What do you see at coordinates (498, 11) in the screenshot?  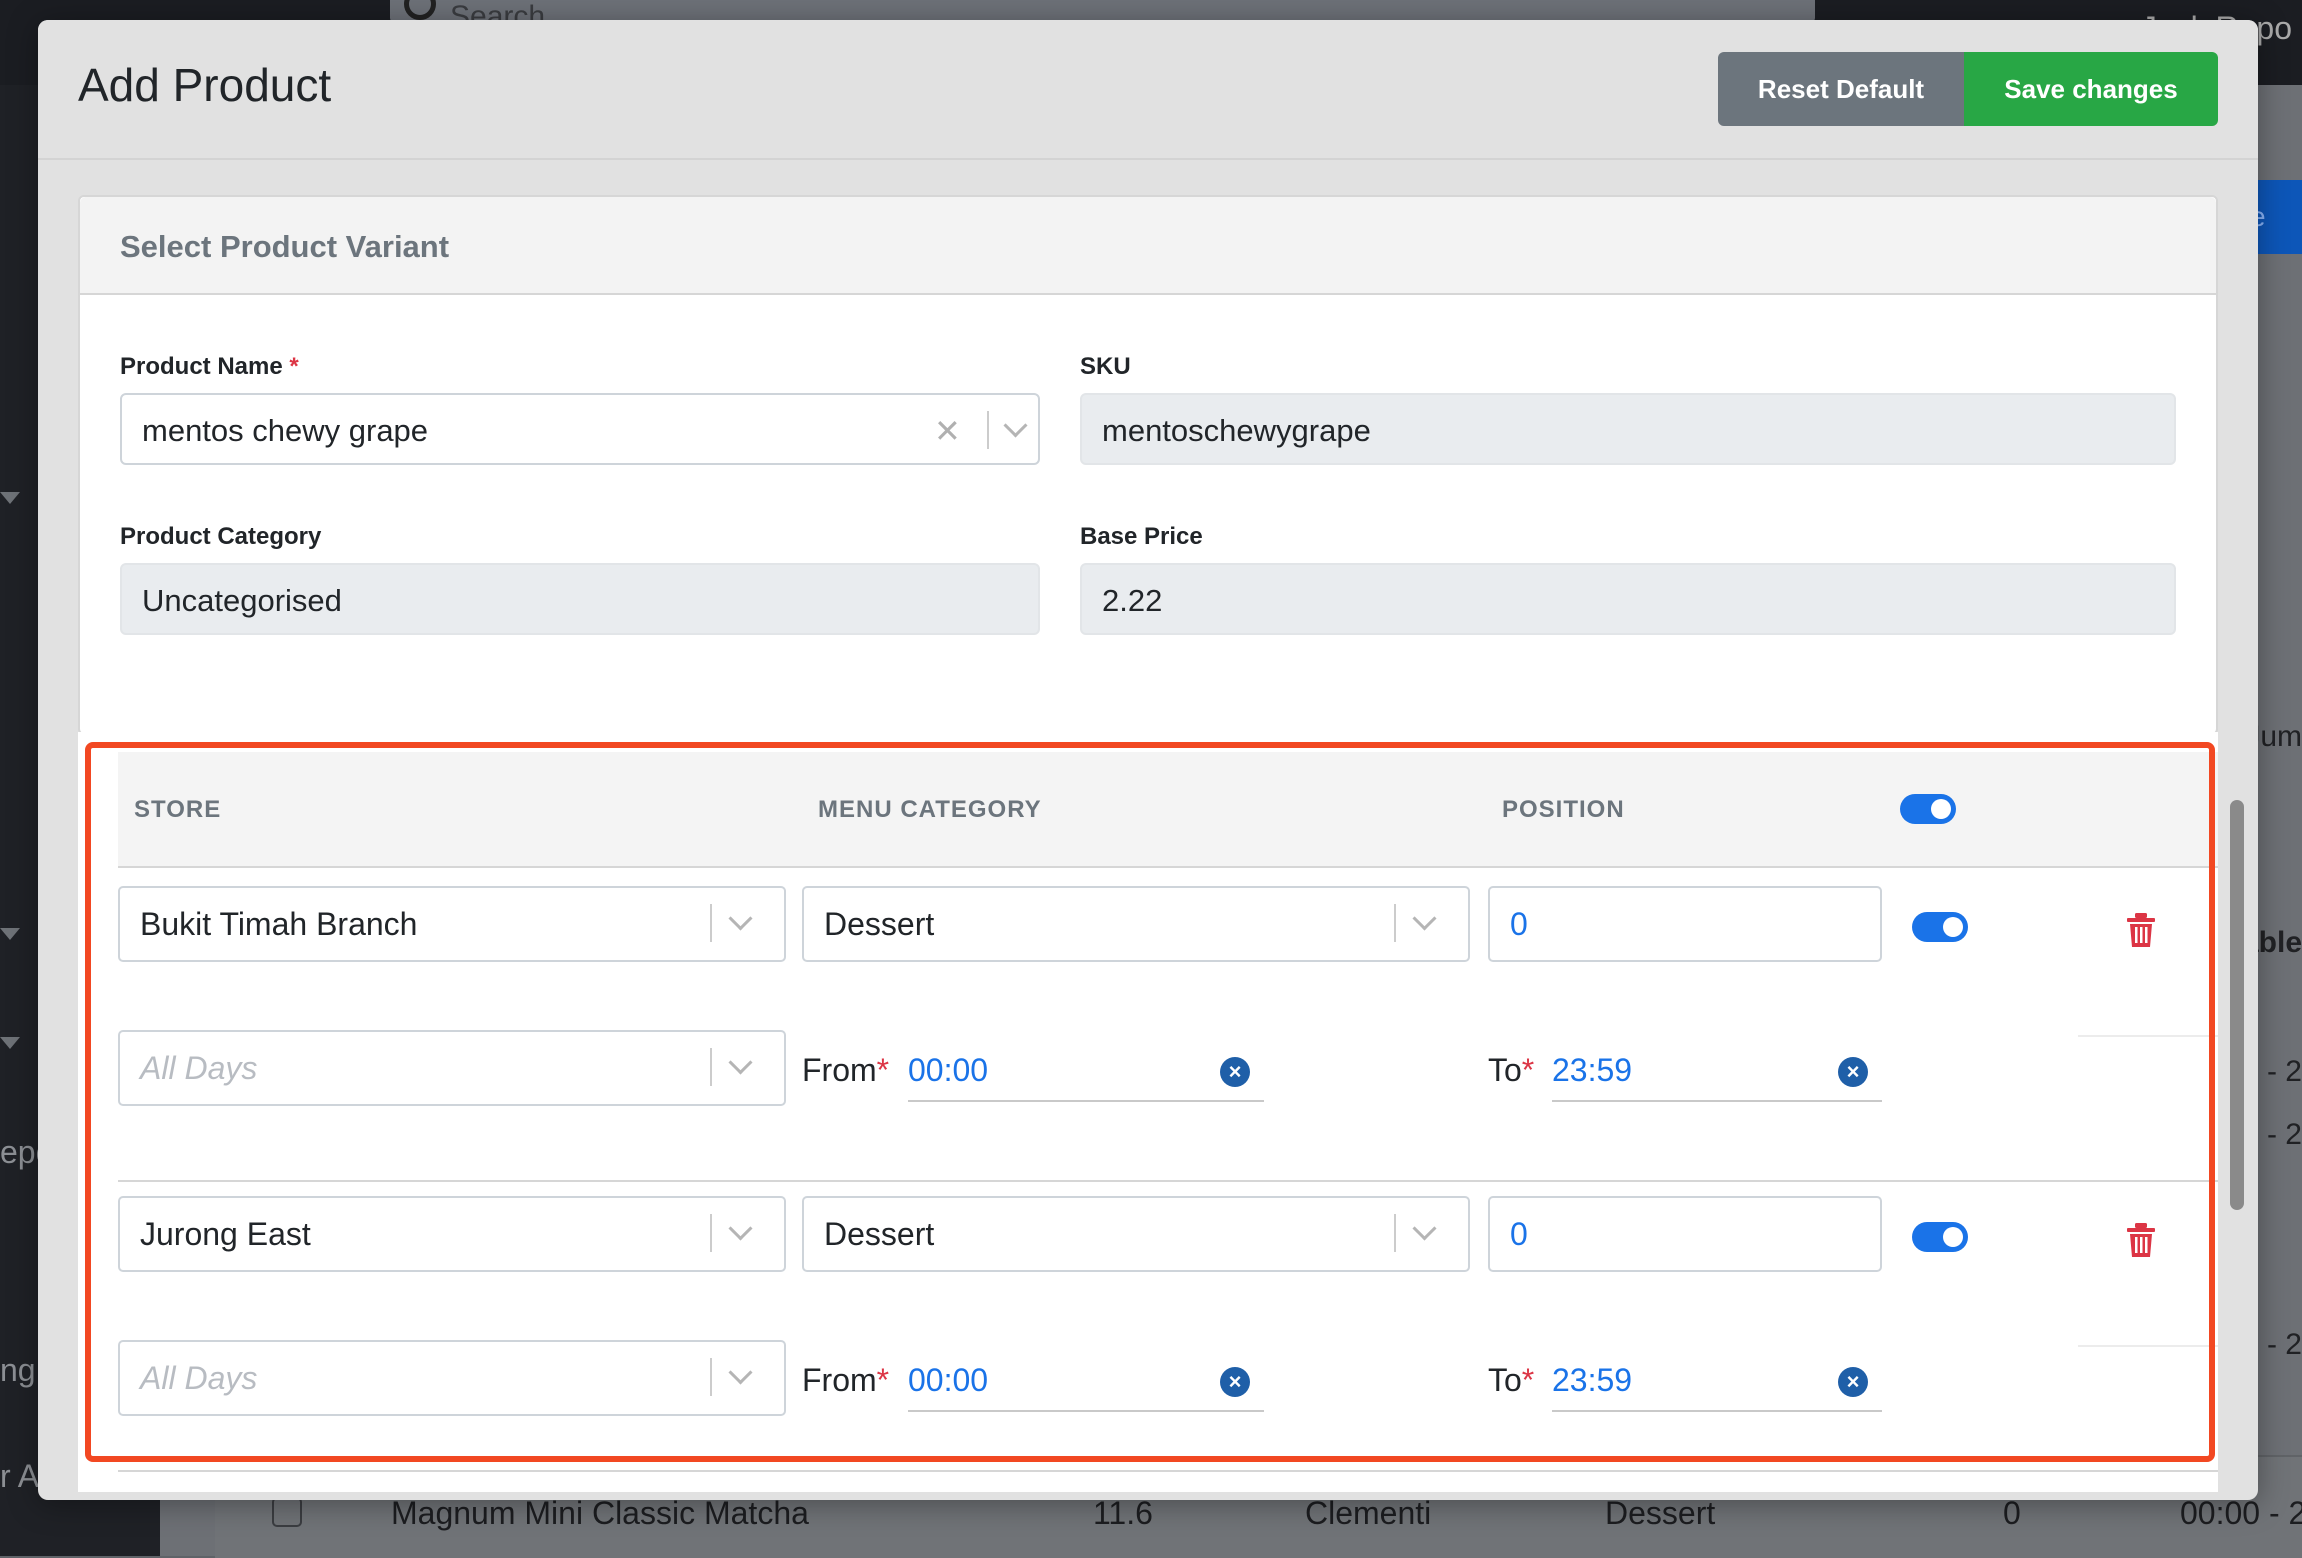 I see `background-search-placeholder: Search` at bounding box center [498, 11].